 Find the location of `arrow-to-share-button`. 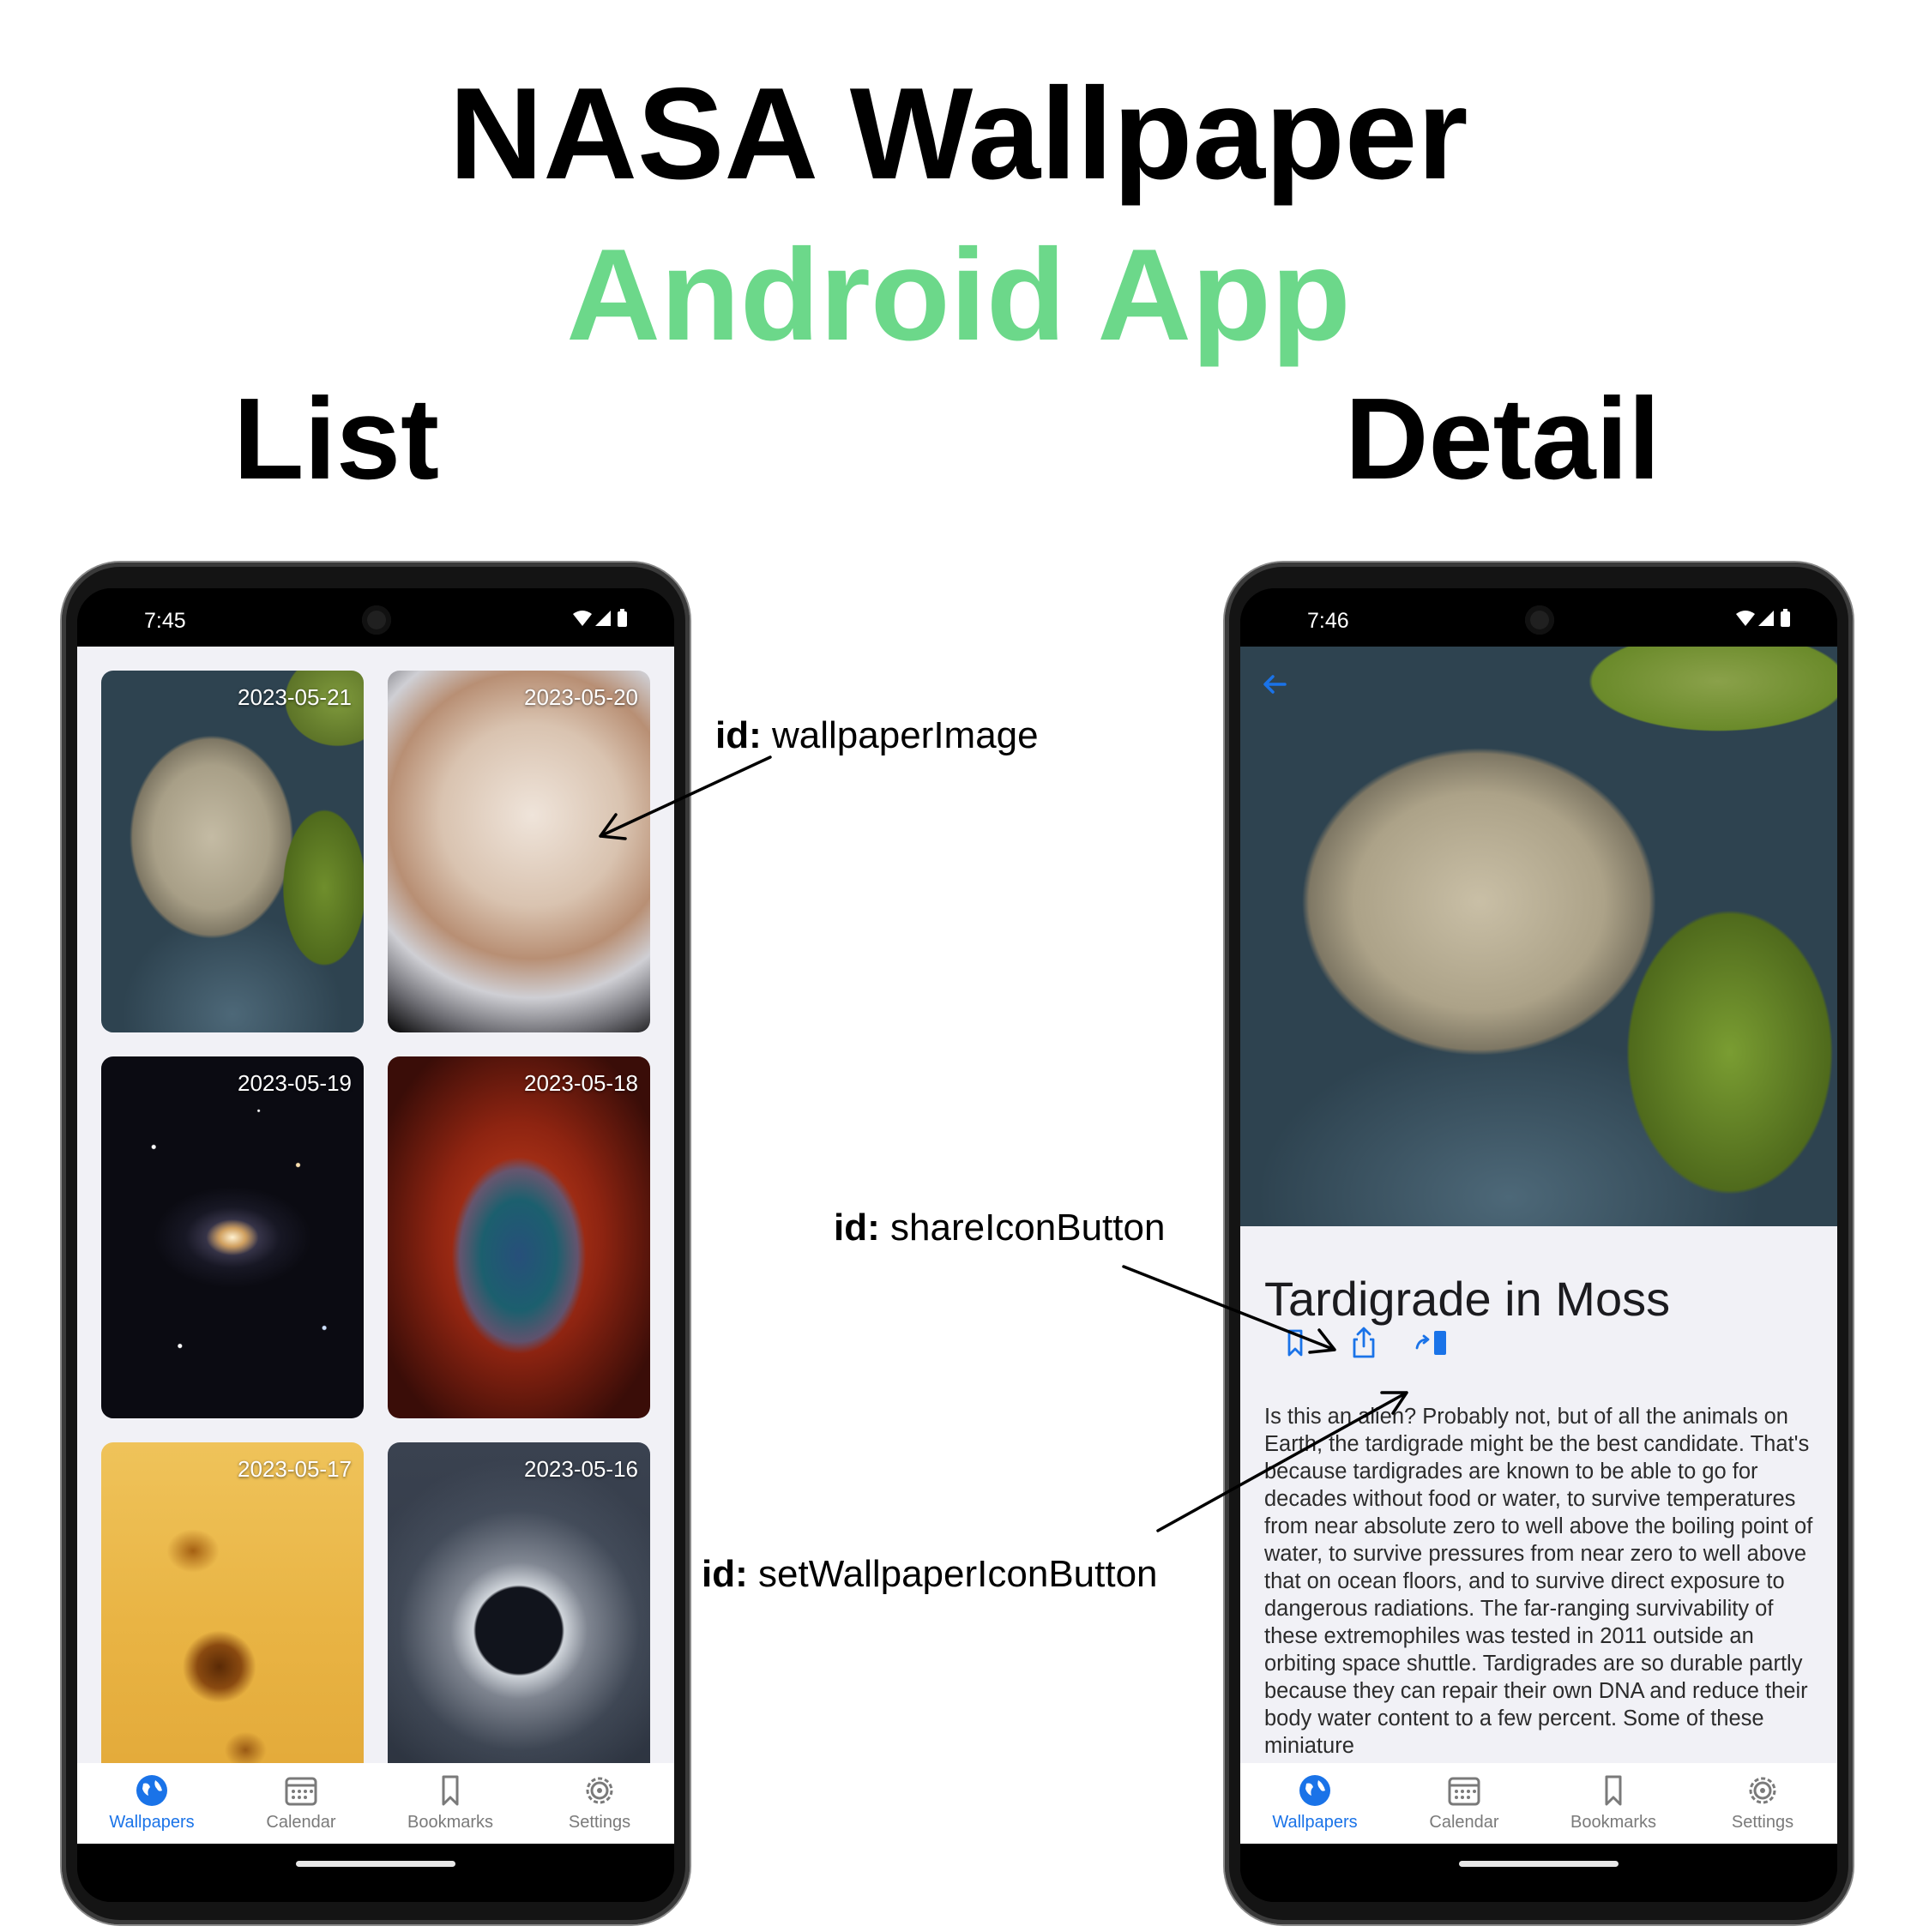

arrow-to-share-button is located at coordinates (1229, 1309).